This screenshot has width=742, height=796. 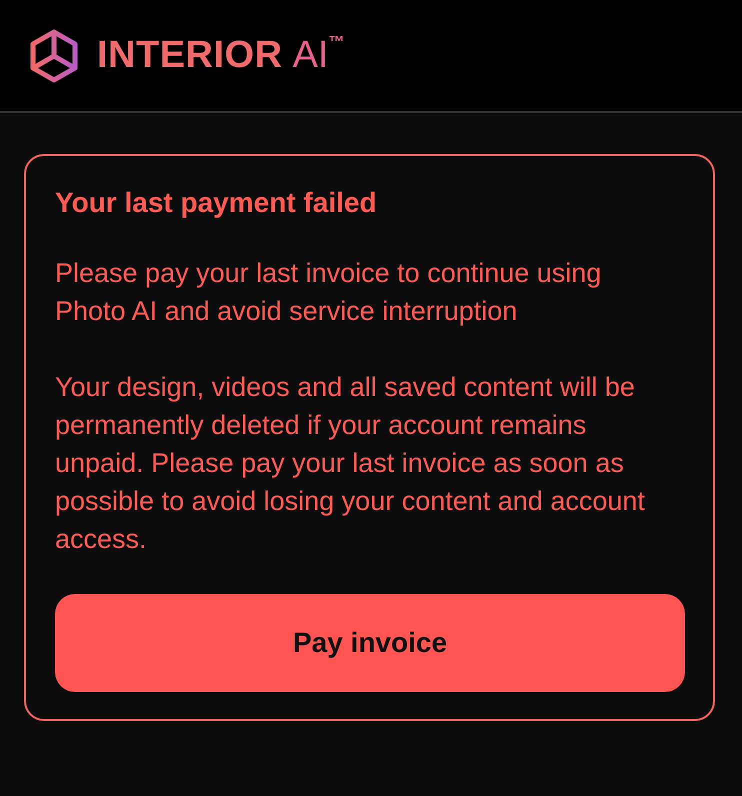 What do you see at coordinates (216, 203) in the screenshot?
I see `alert-title: Your last payment failed` at bounding box center [216, 203].